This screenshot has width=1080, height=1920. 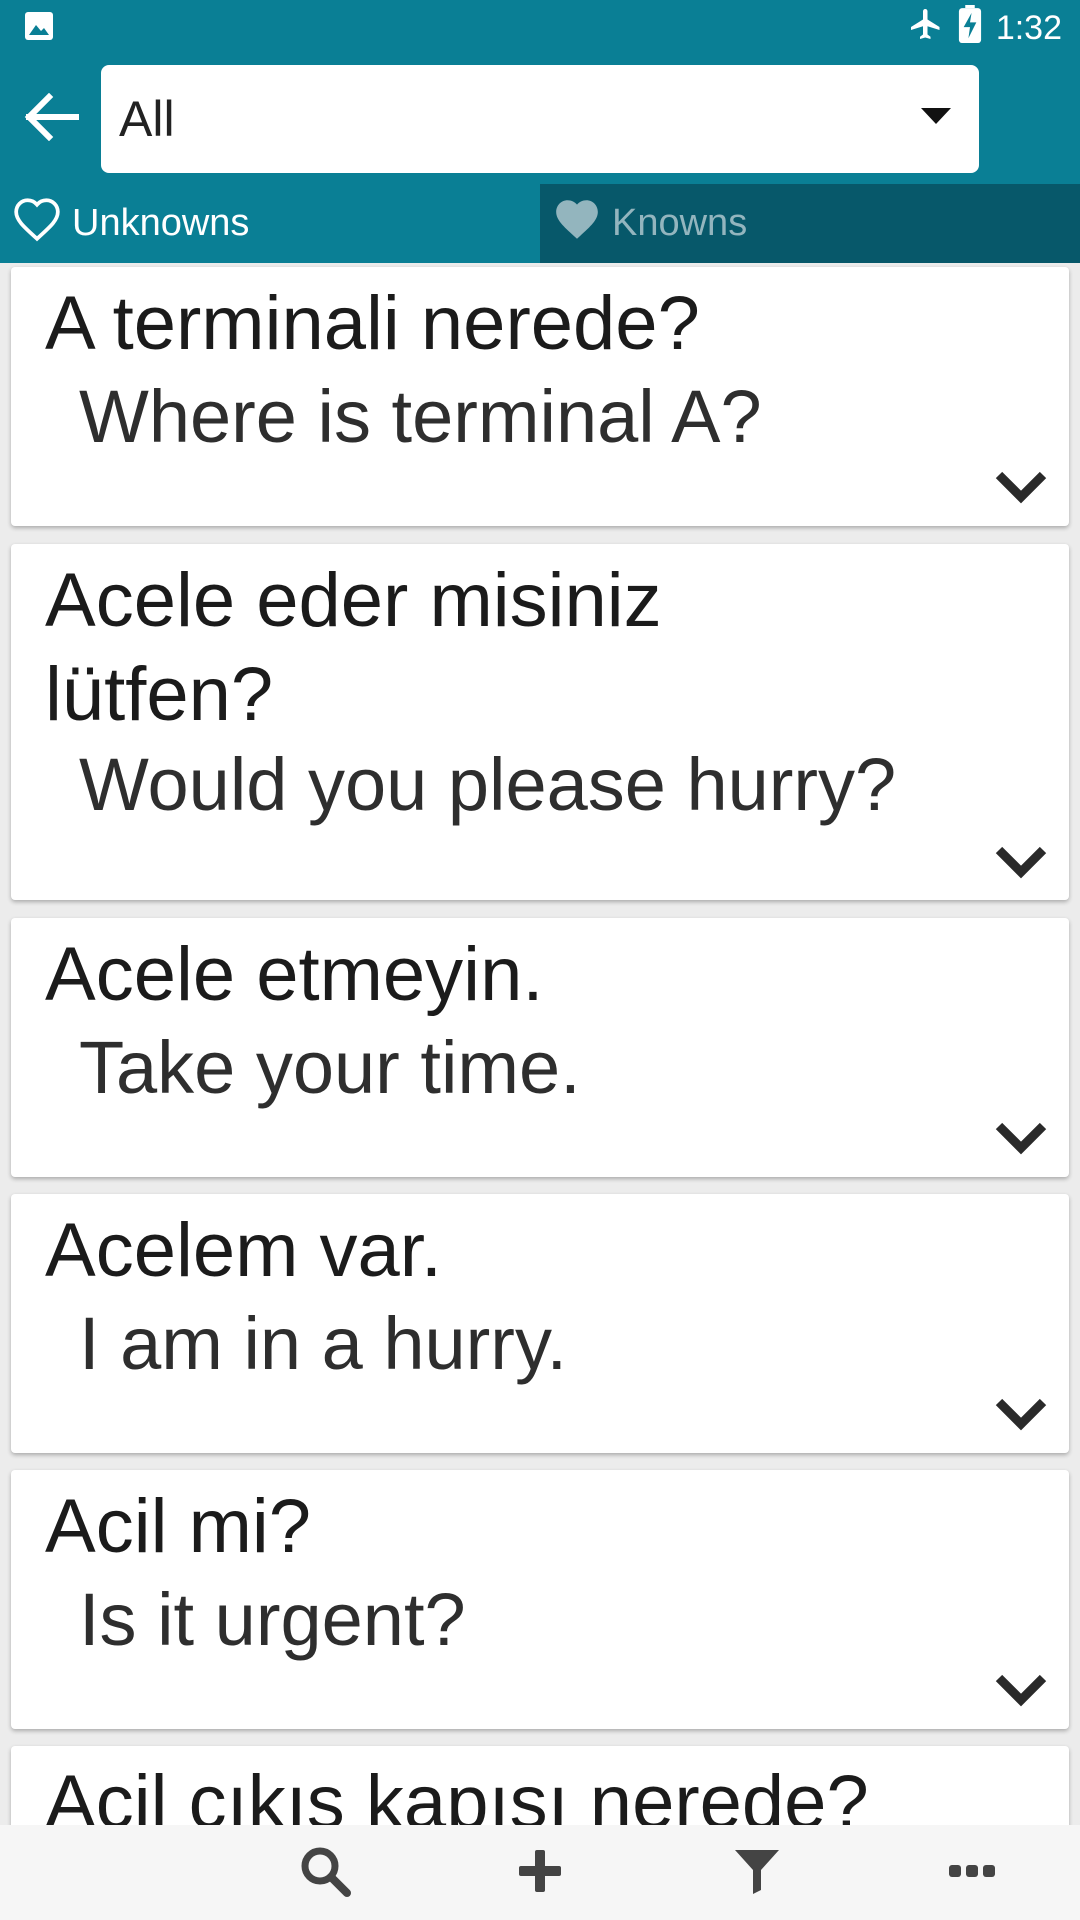 What do you see at coordinates (37, 224) in the screenshot?
I see `heart-outline-icon` at bounding box center [37, 224].